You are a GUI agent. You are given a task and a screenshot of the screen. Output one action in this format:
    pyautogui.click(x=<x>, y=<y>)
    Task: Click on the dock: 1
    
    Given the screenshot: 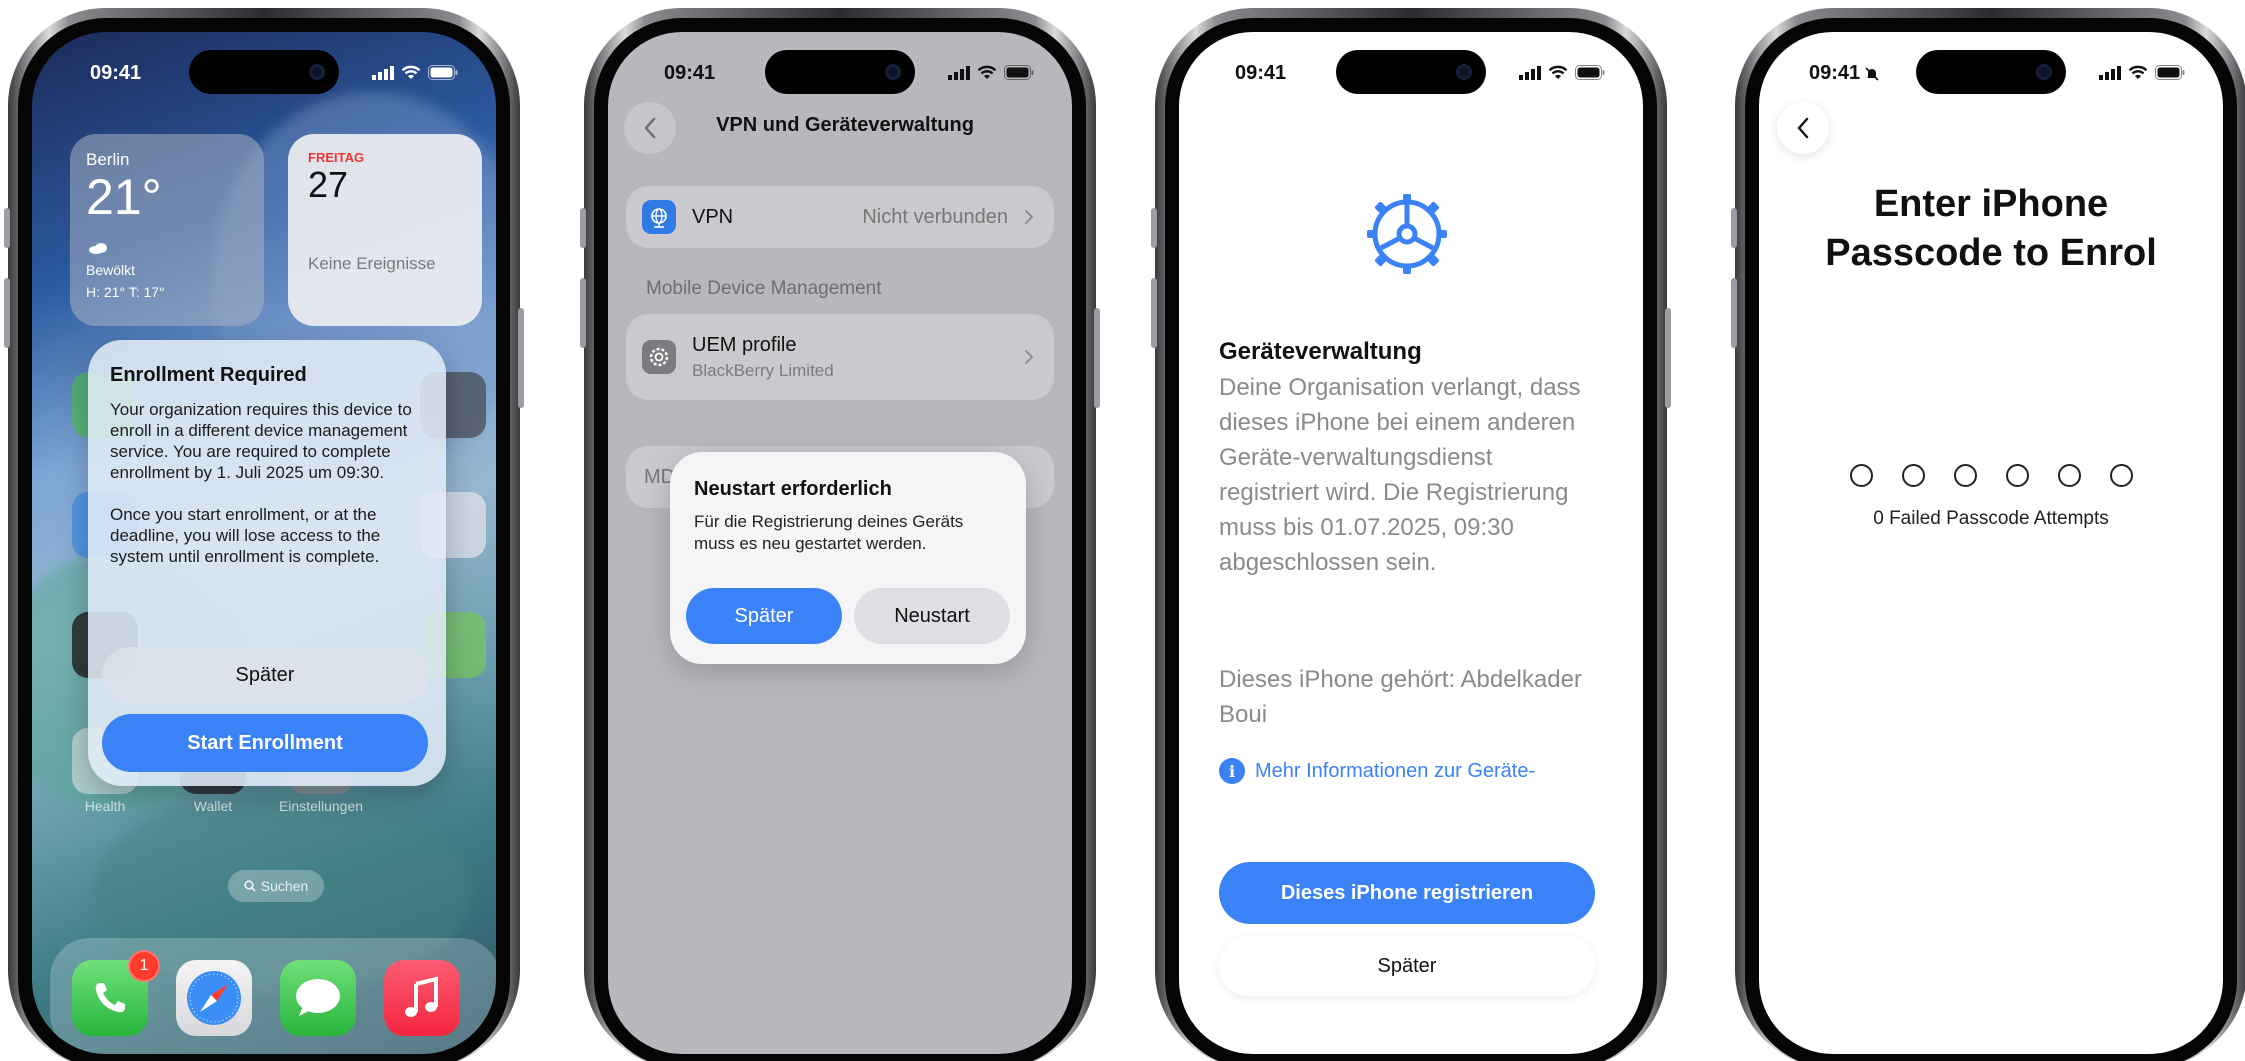 What is the action you would take?
    pyautogui.click(x=273, y=996)
    